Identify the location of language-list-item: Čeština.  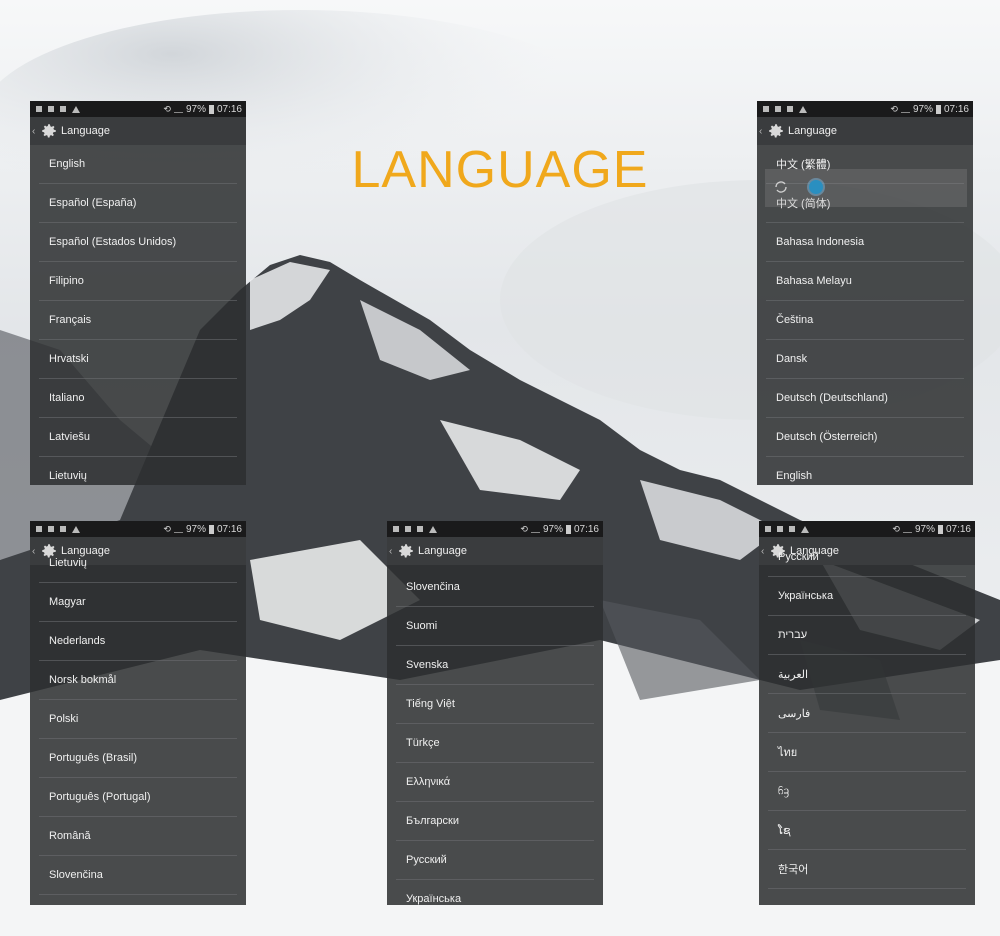
(865, 320).